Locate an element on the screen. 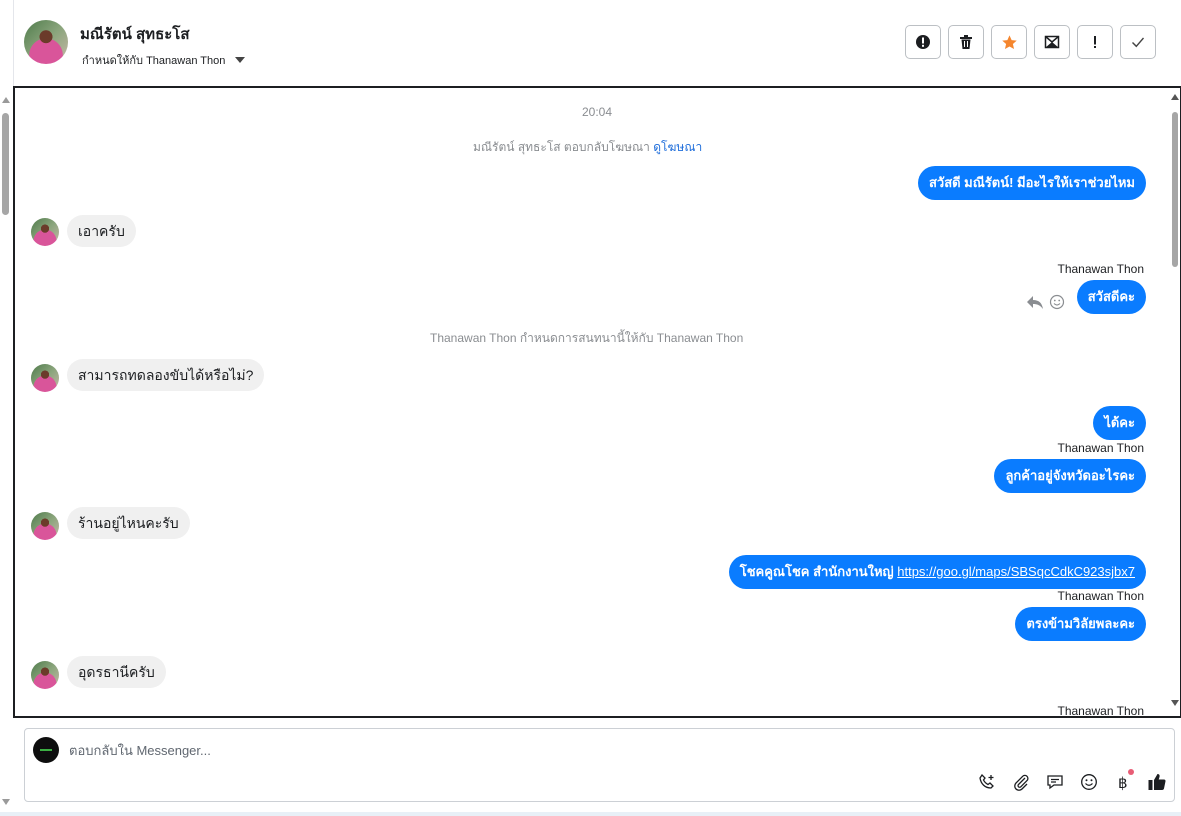 The image size is (1181, 816). mark-spam-button is located at coordinates (923, 42).